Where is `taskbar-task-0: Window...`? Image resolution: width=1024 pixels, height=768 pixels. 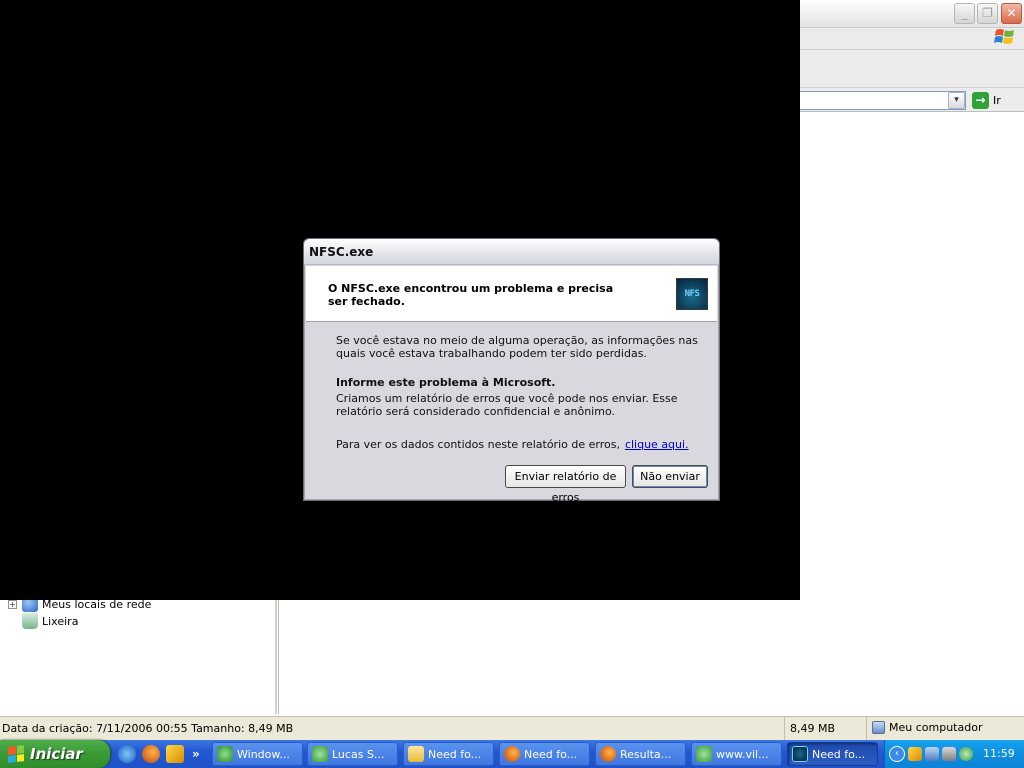
taskbar-task-0: Window... is located at coordinates (257, 754).